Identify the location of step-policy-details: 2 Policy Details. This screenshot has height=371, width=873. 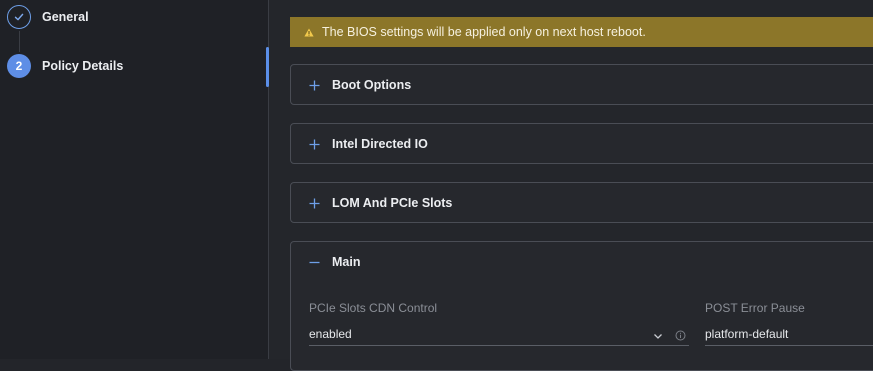
(65, 66).